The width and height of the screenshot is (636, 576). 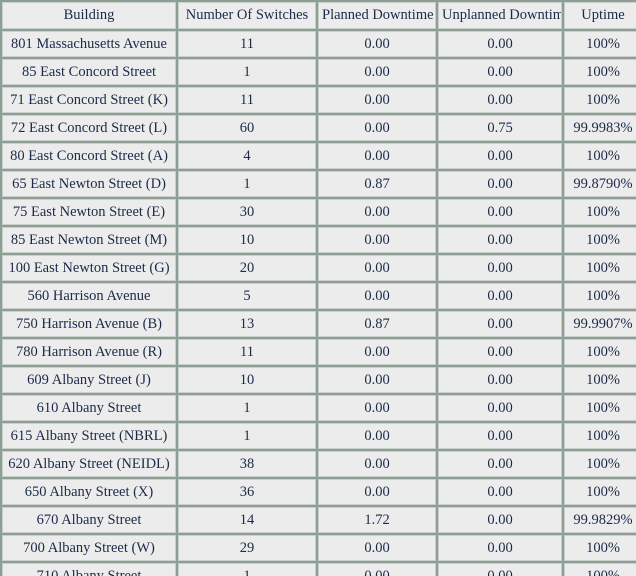 What do you see at coordinates (600, 520) in the screenshot?
I see `cell-uptime: 99.9829%` at bounding box center [600, 520].